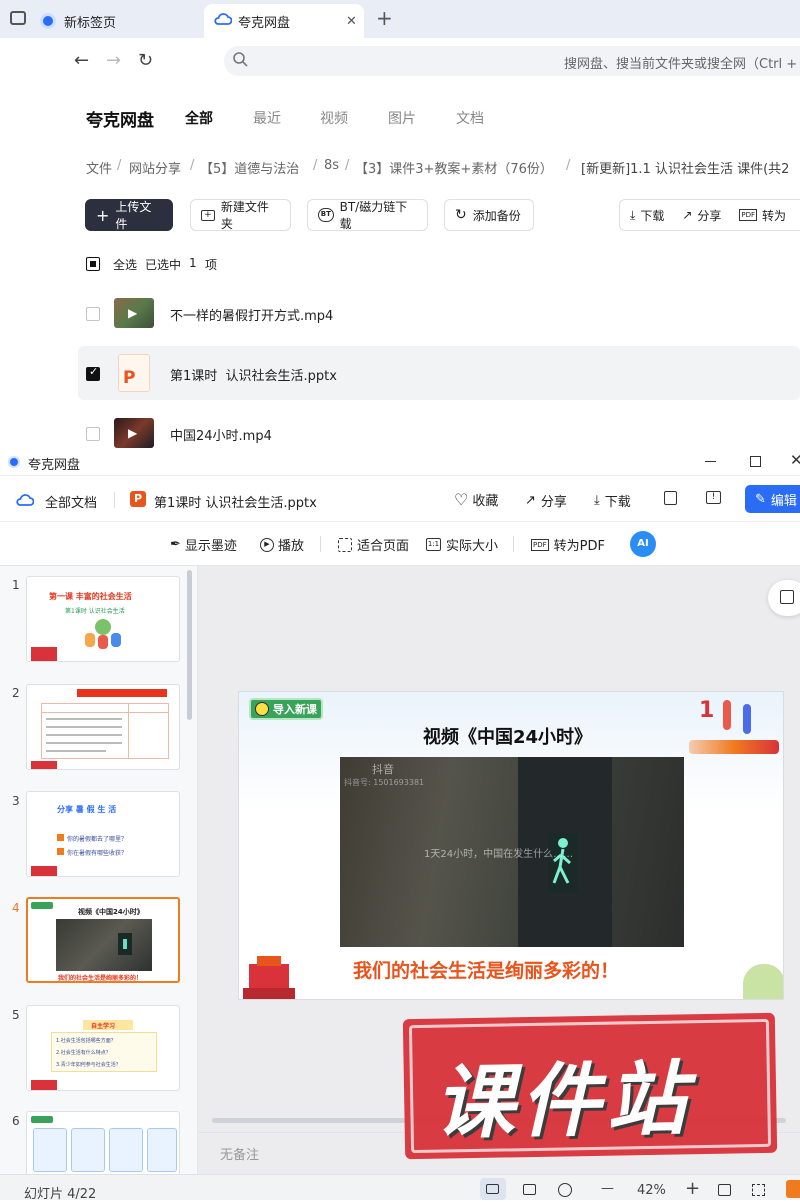  What do you see at coordinates (239, 1153) in the screenshot?
I see `notes-text: 无备注` at bounding box center [239, 1153].